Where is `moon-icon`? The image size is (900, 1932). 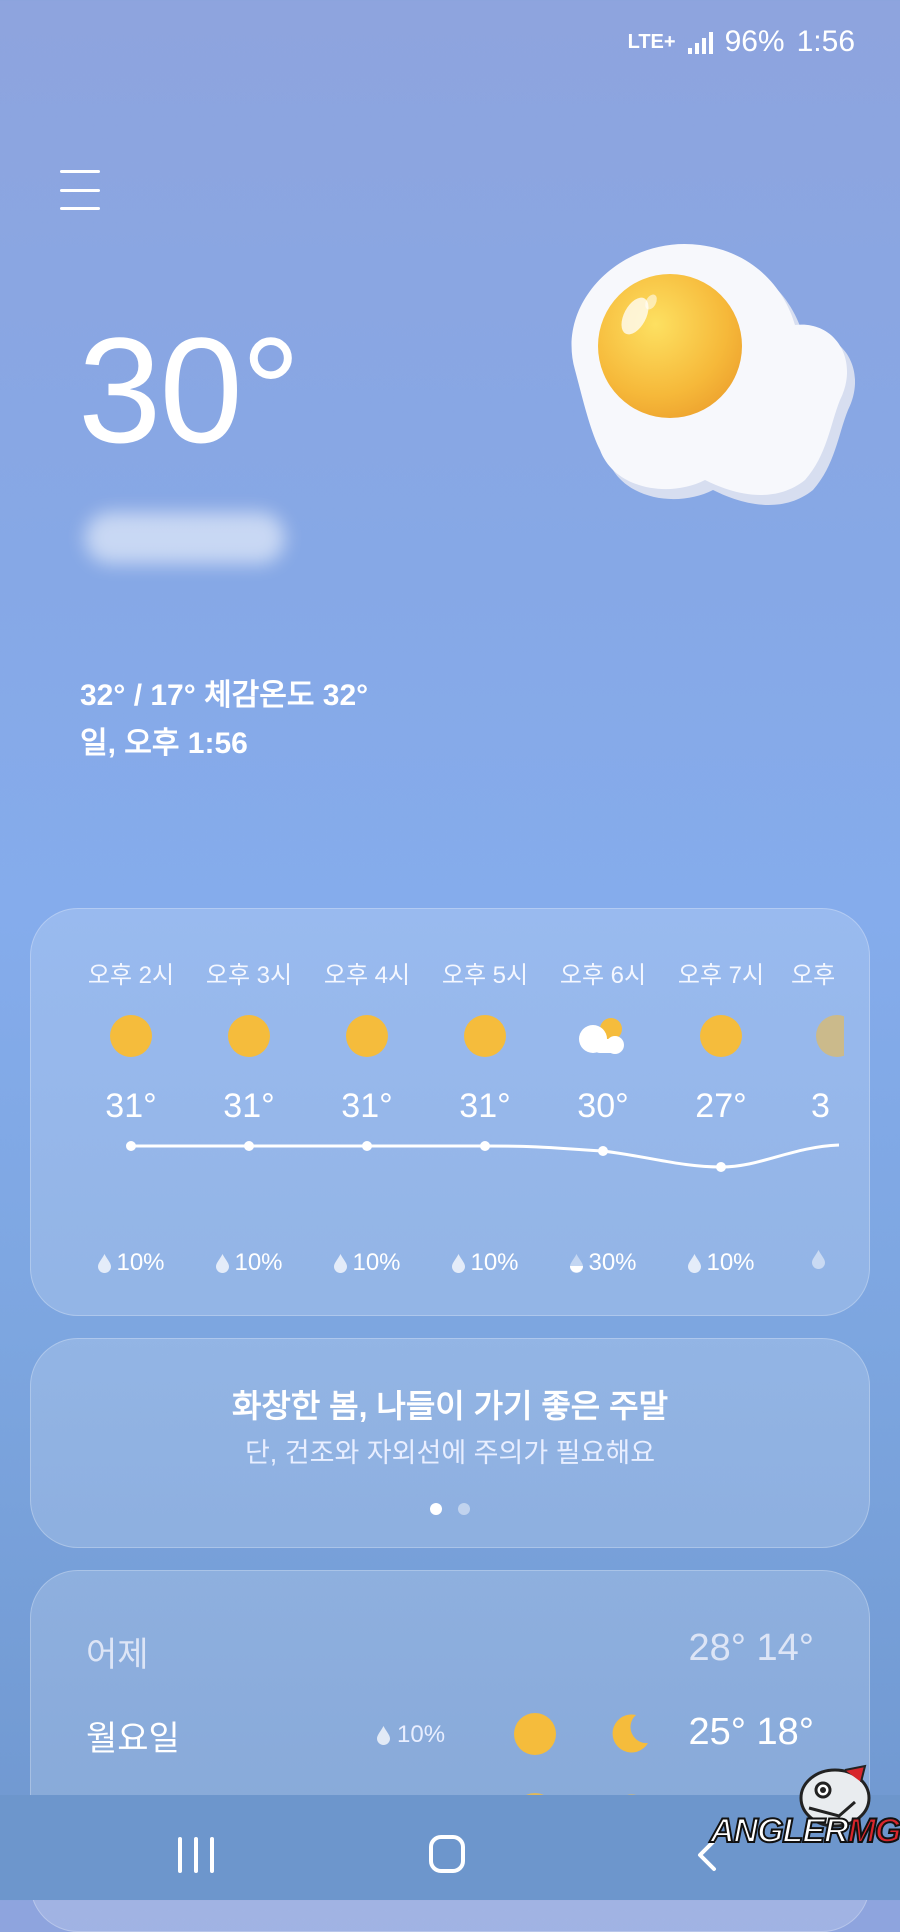 moon-icon is located at coordinates (630, 1733).